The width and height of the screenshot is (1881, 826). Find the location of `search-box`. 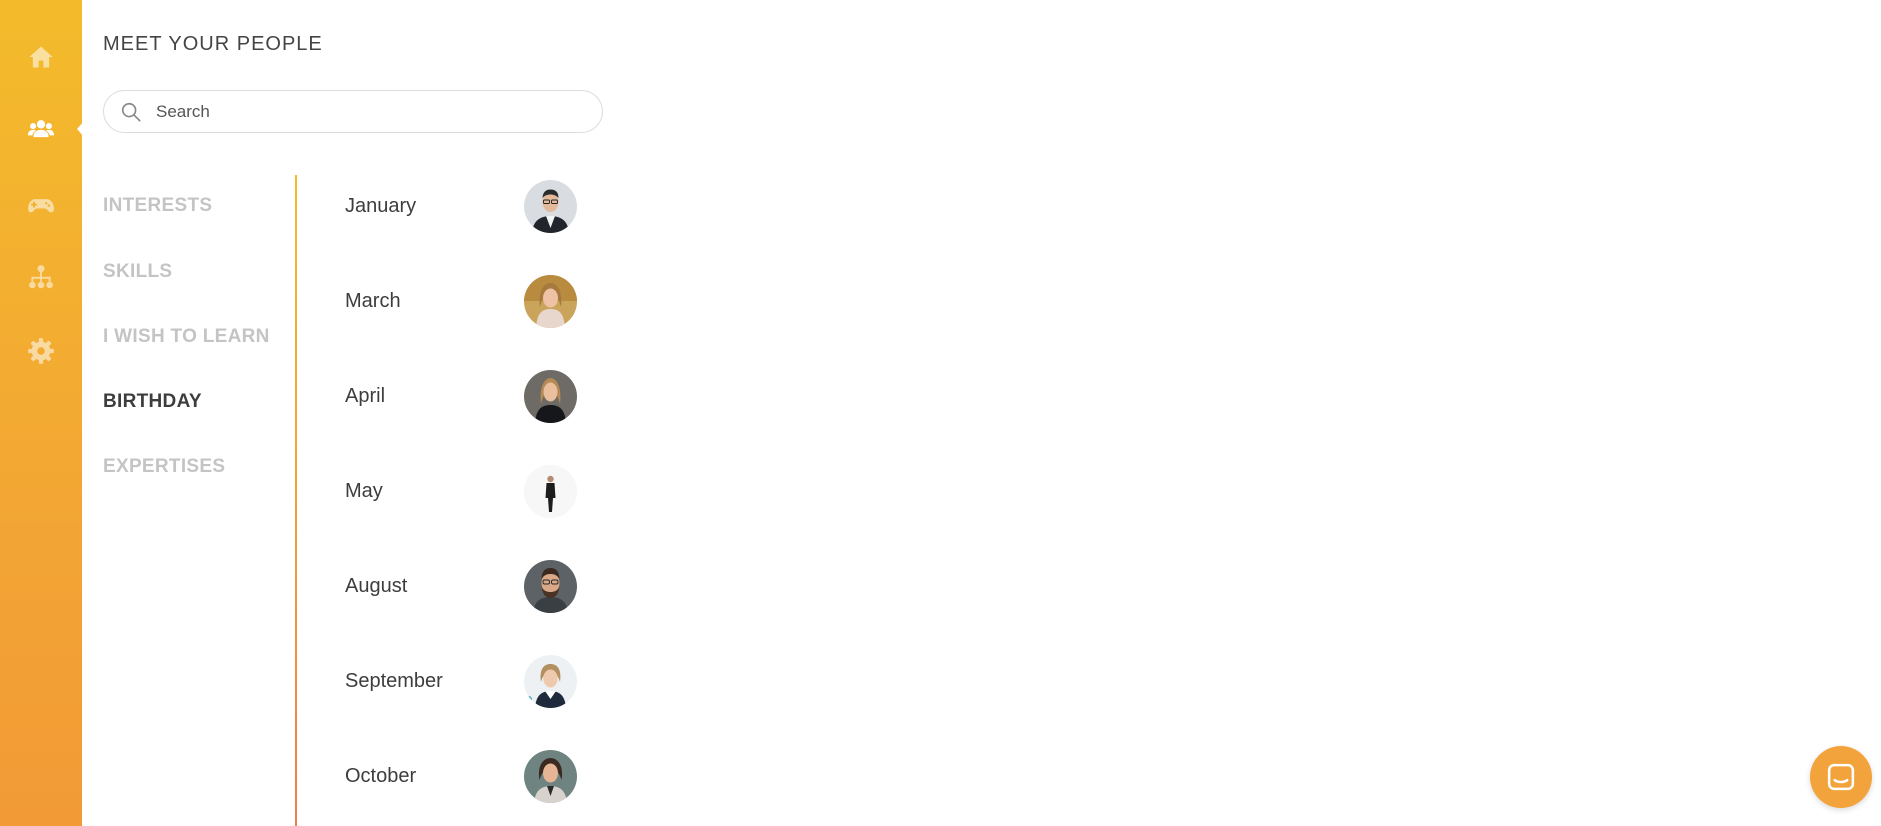

search-box is located at coordinates (353, 111).